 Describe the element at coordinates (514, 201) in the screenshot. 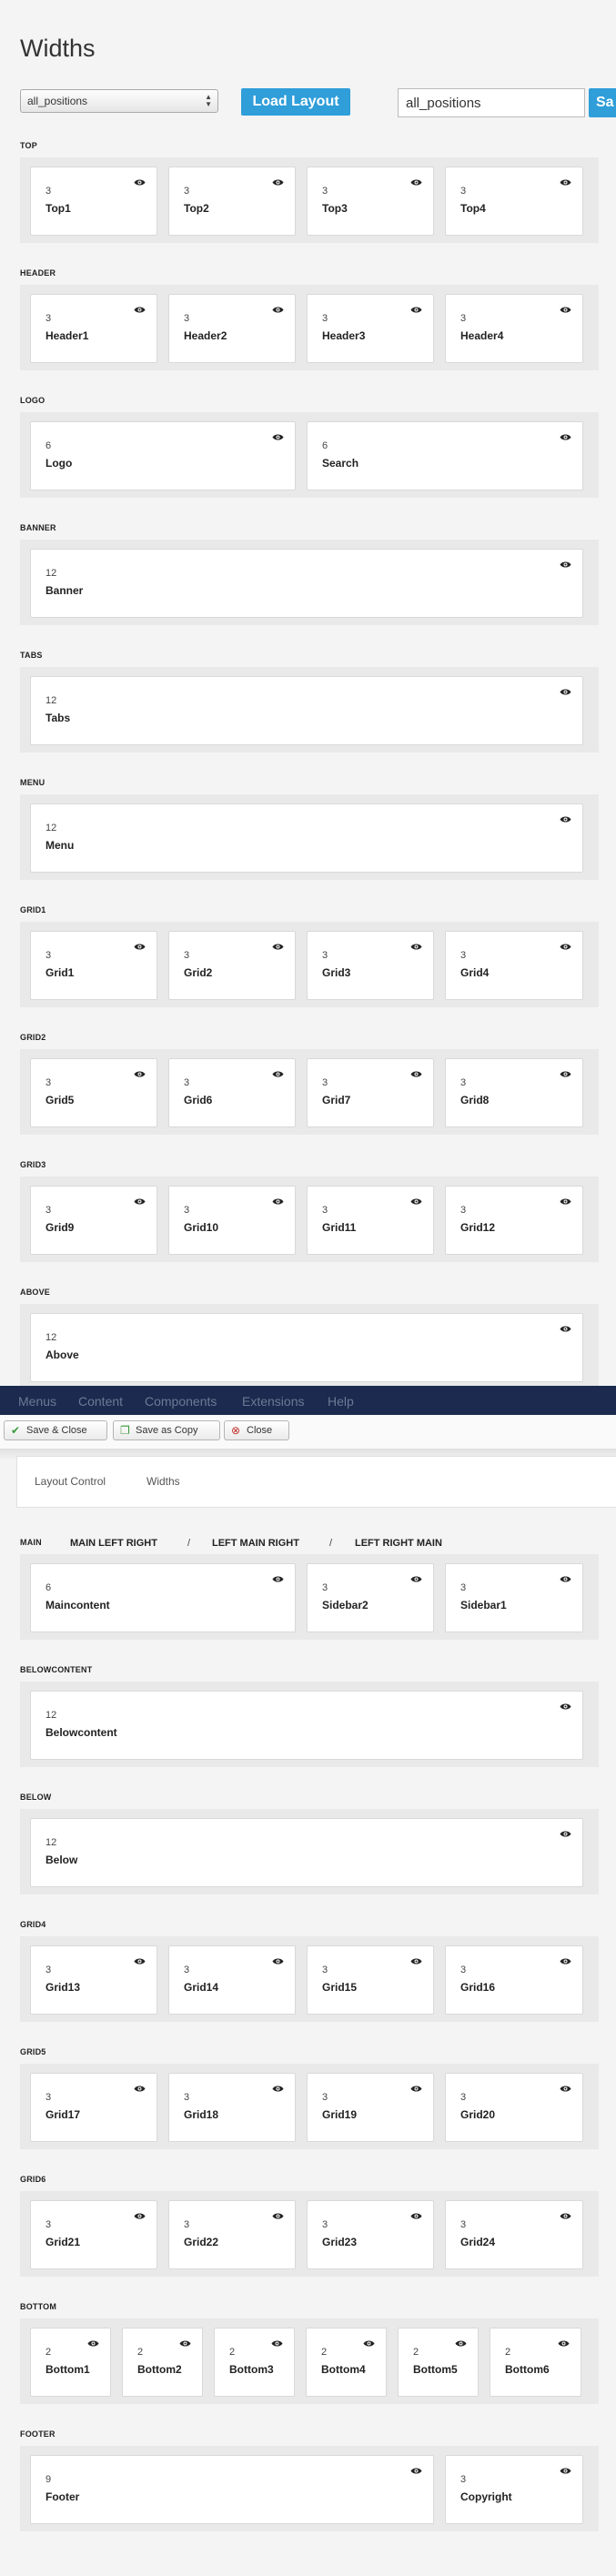

I see `position-box-top4: 3 Top4` at that location.